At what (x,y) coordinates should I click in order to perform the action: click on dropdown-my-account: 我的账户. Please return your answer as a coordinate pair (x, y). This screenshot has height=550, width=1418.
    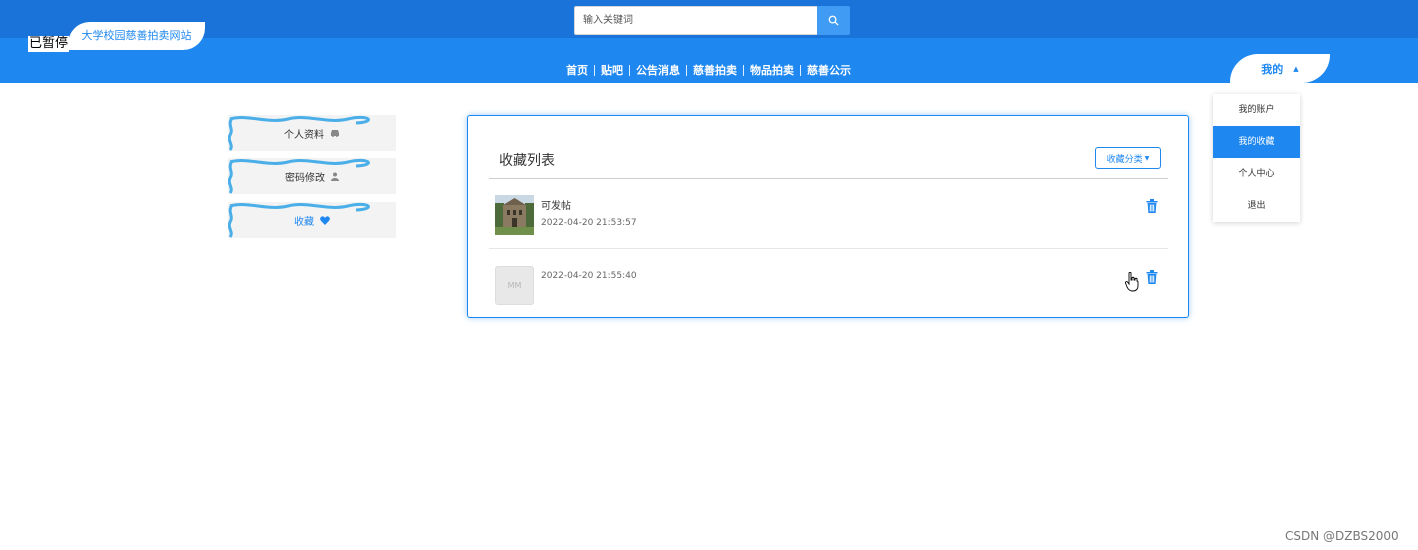
    Looking at the image, I should click on (1256, 110).